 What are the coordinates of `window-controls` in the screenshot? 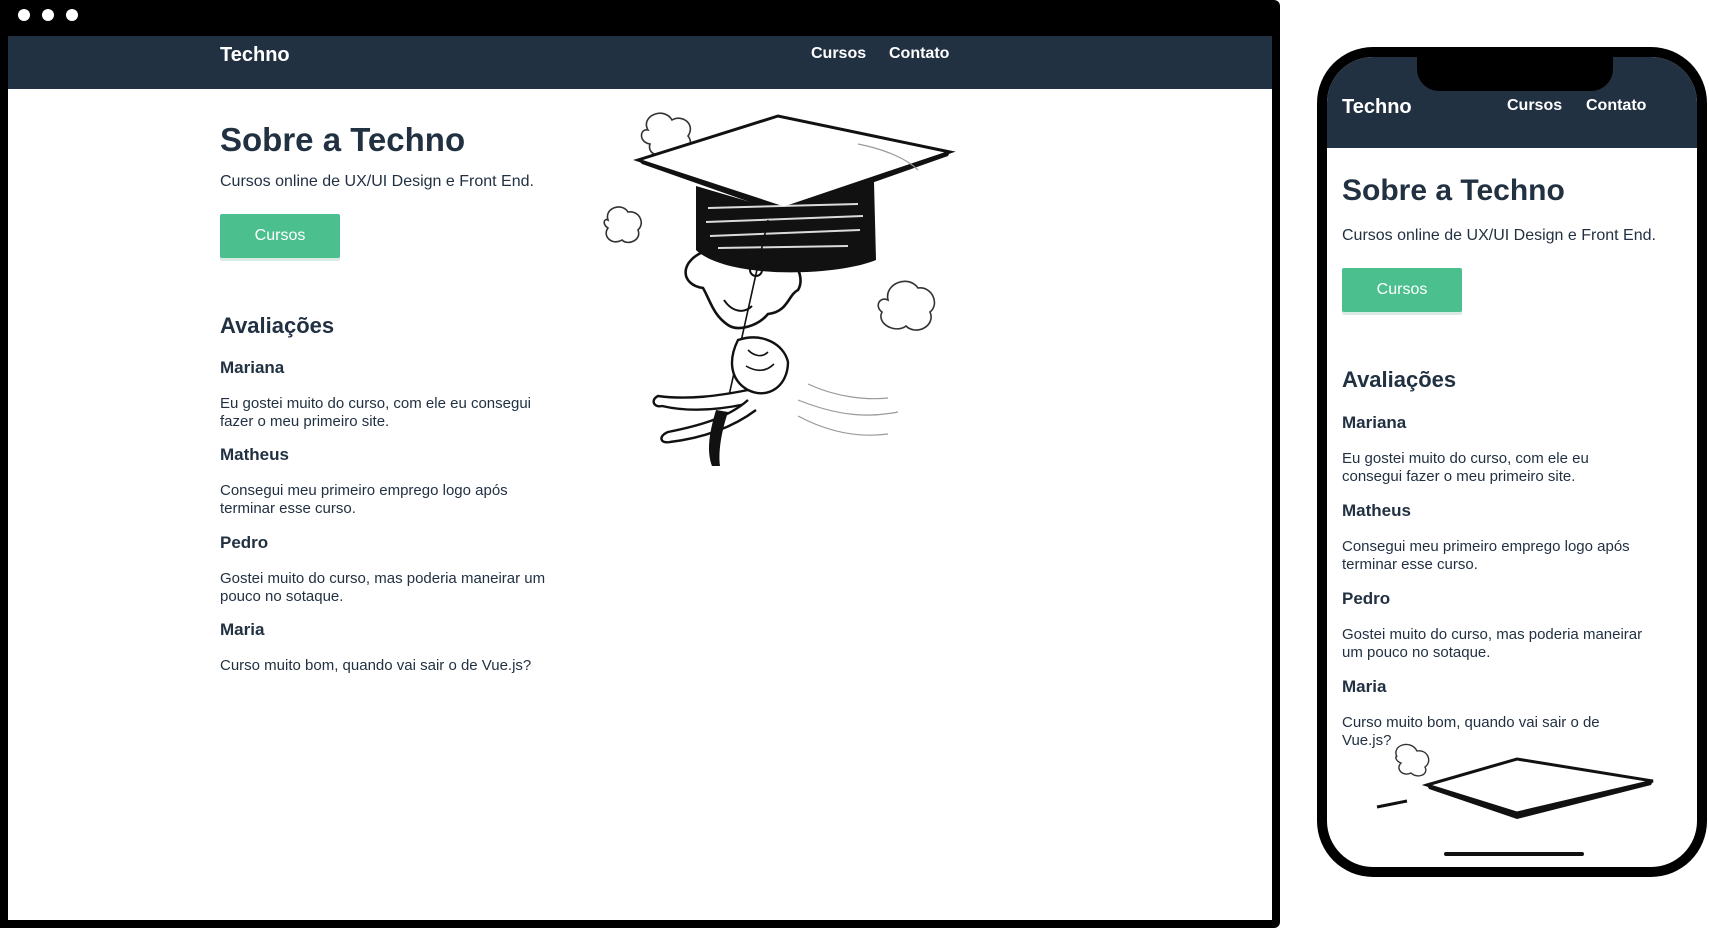 It's located at (48, 15).